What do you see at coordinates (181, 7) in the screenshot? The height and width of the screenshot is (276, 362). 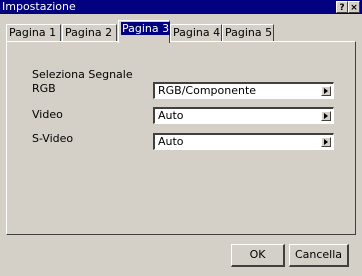 I see `title-bar: Impostazione ? ×` at bounding box center [181, 7].